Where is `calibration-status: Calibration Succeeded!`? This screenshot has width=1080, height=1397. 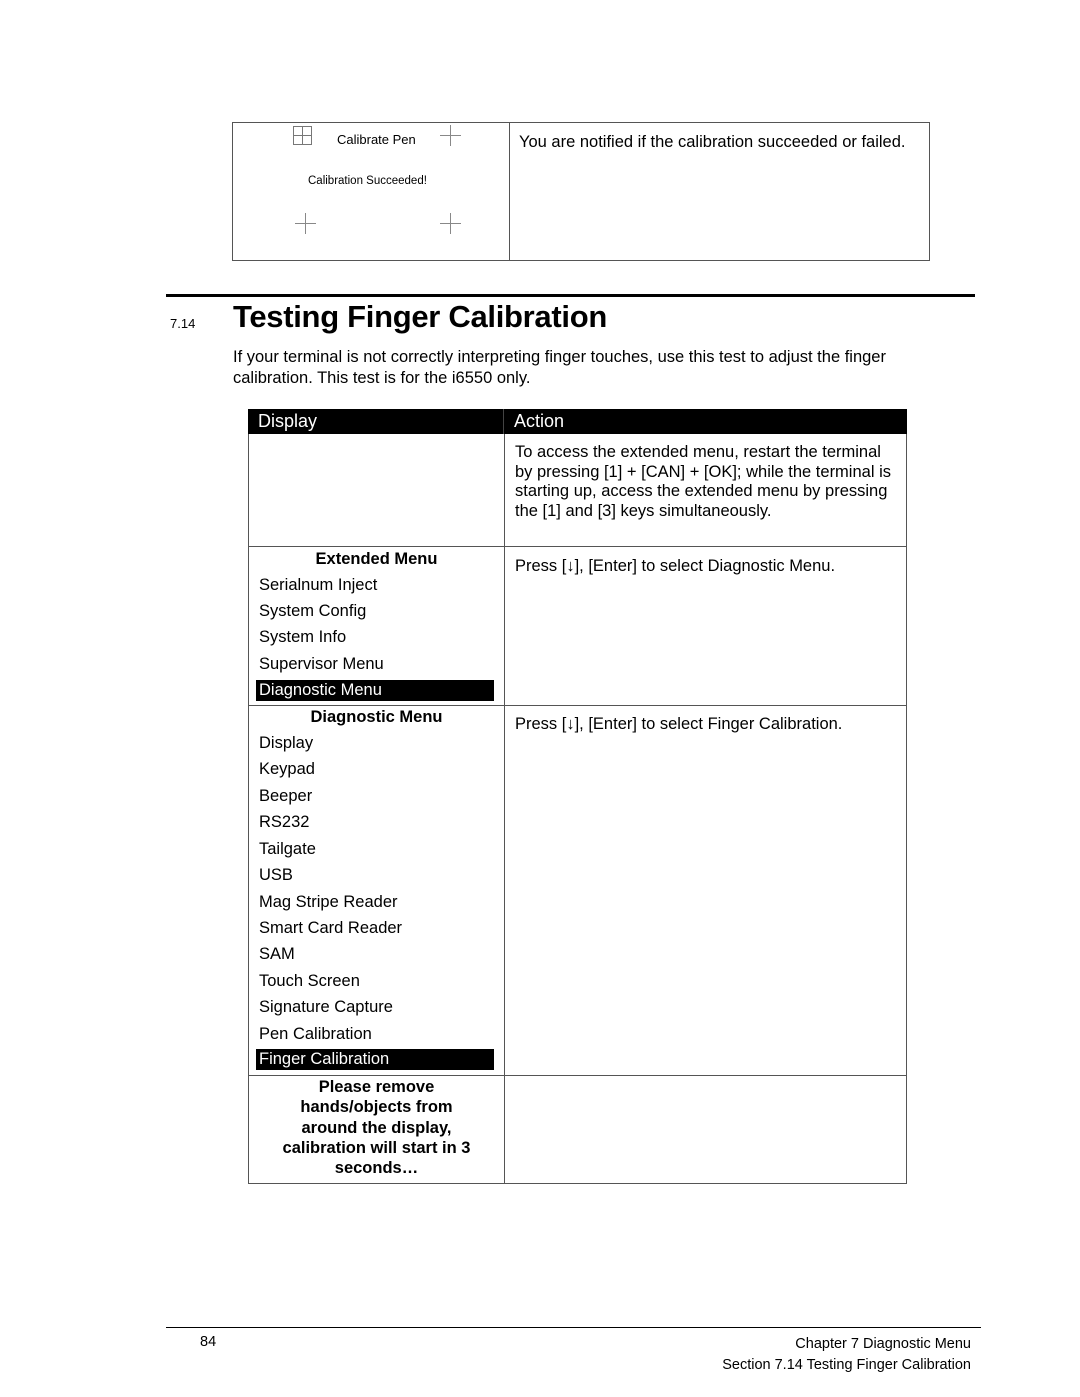 calibration-status: Calibration Succeeded! is located at coordinates (367, 181).